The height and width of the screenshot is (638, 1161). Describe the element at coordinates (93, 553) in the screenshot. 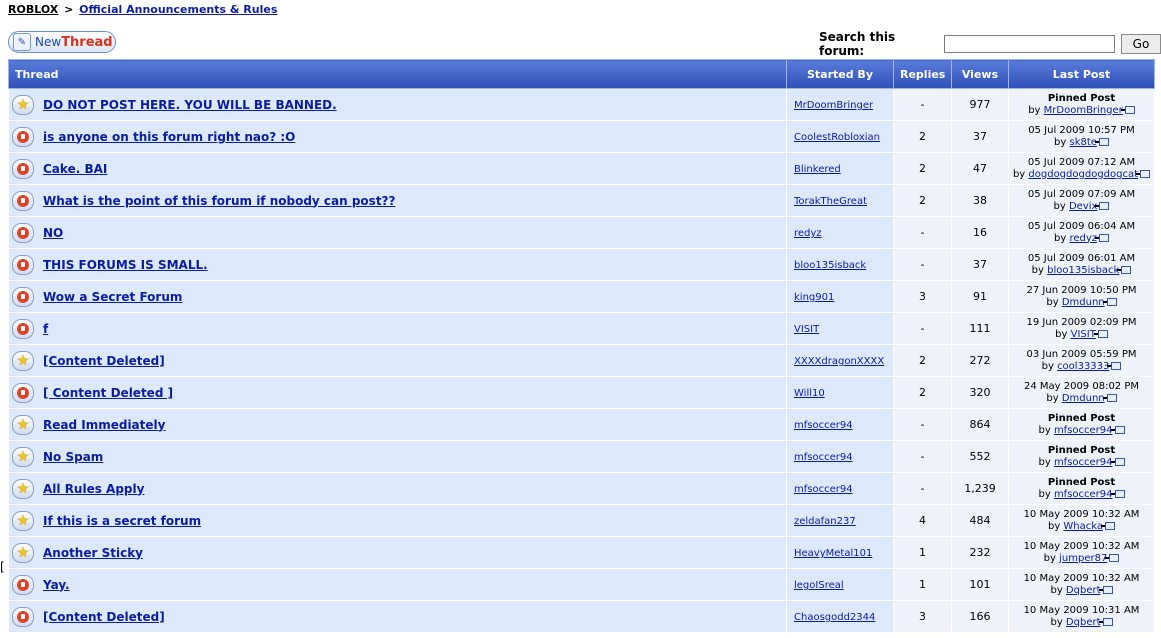

I see `thread-title-link: Another Sticky` at that location.